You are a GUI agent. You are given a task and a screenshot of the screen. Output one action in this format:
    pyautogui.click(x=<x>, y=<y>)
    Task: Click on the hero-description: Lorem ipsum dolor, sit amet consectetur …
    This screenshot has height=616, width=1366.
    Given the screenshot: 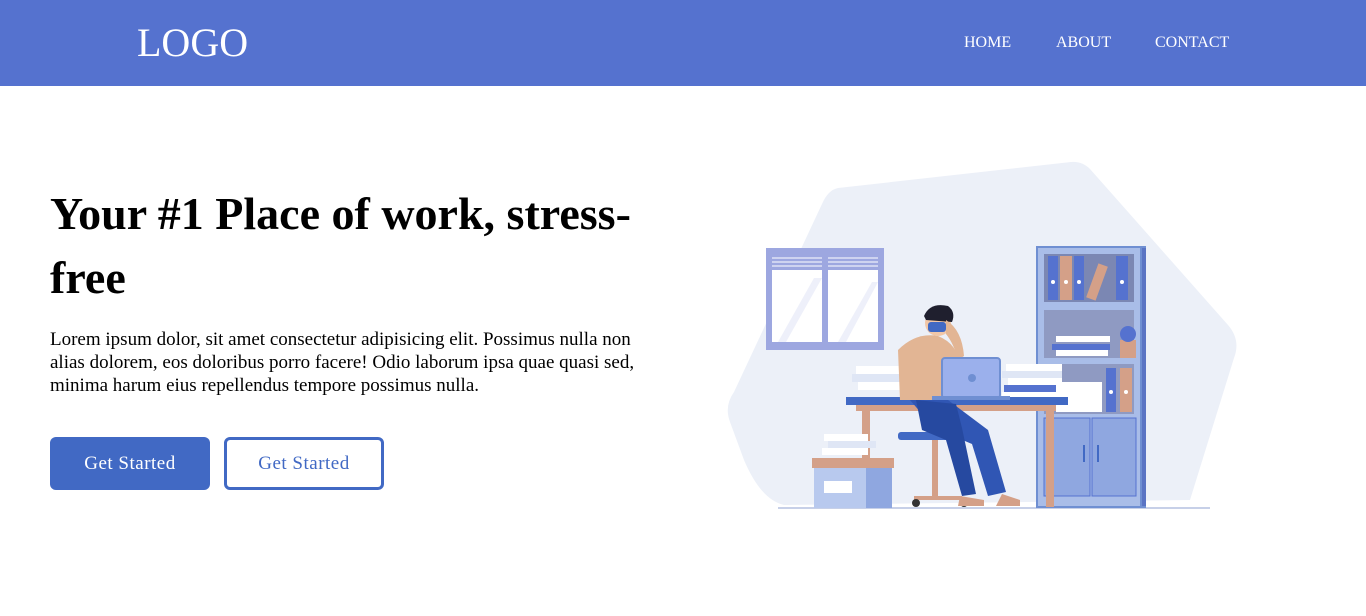 What is the action you would take?
    pyautogui.click(x=342, y=362)
    